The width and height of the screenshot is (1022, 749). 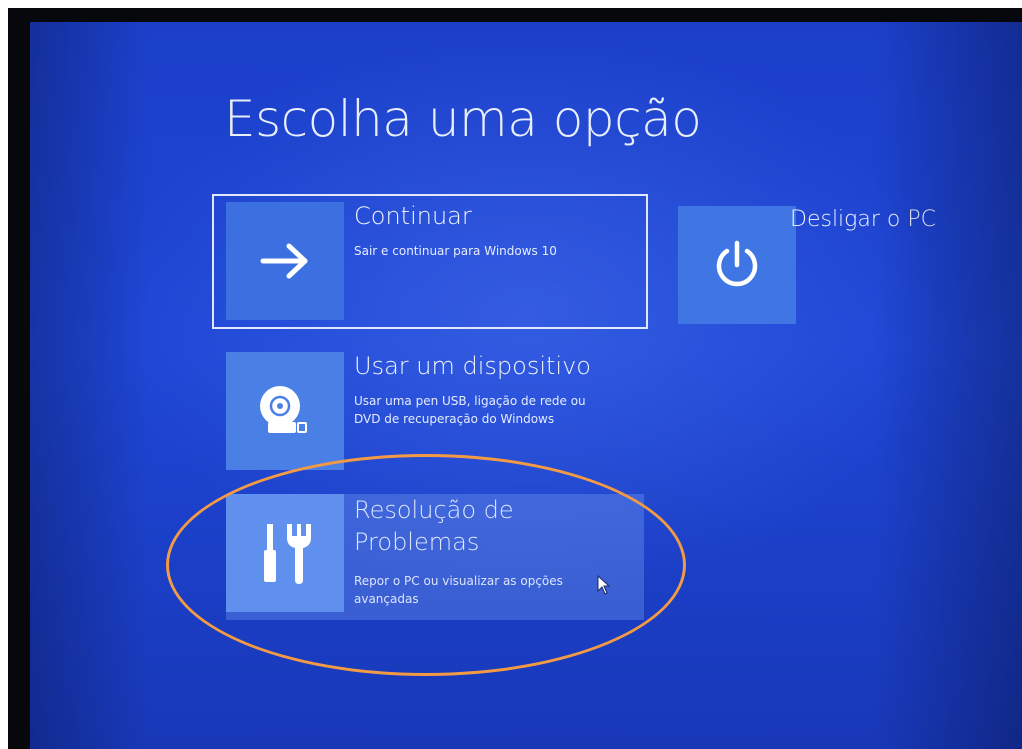 What do you see at coordinates (434, 526) in the screenshot?
I see `option-heading: Resolução de Problemas` at bounding box center [434, 526].